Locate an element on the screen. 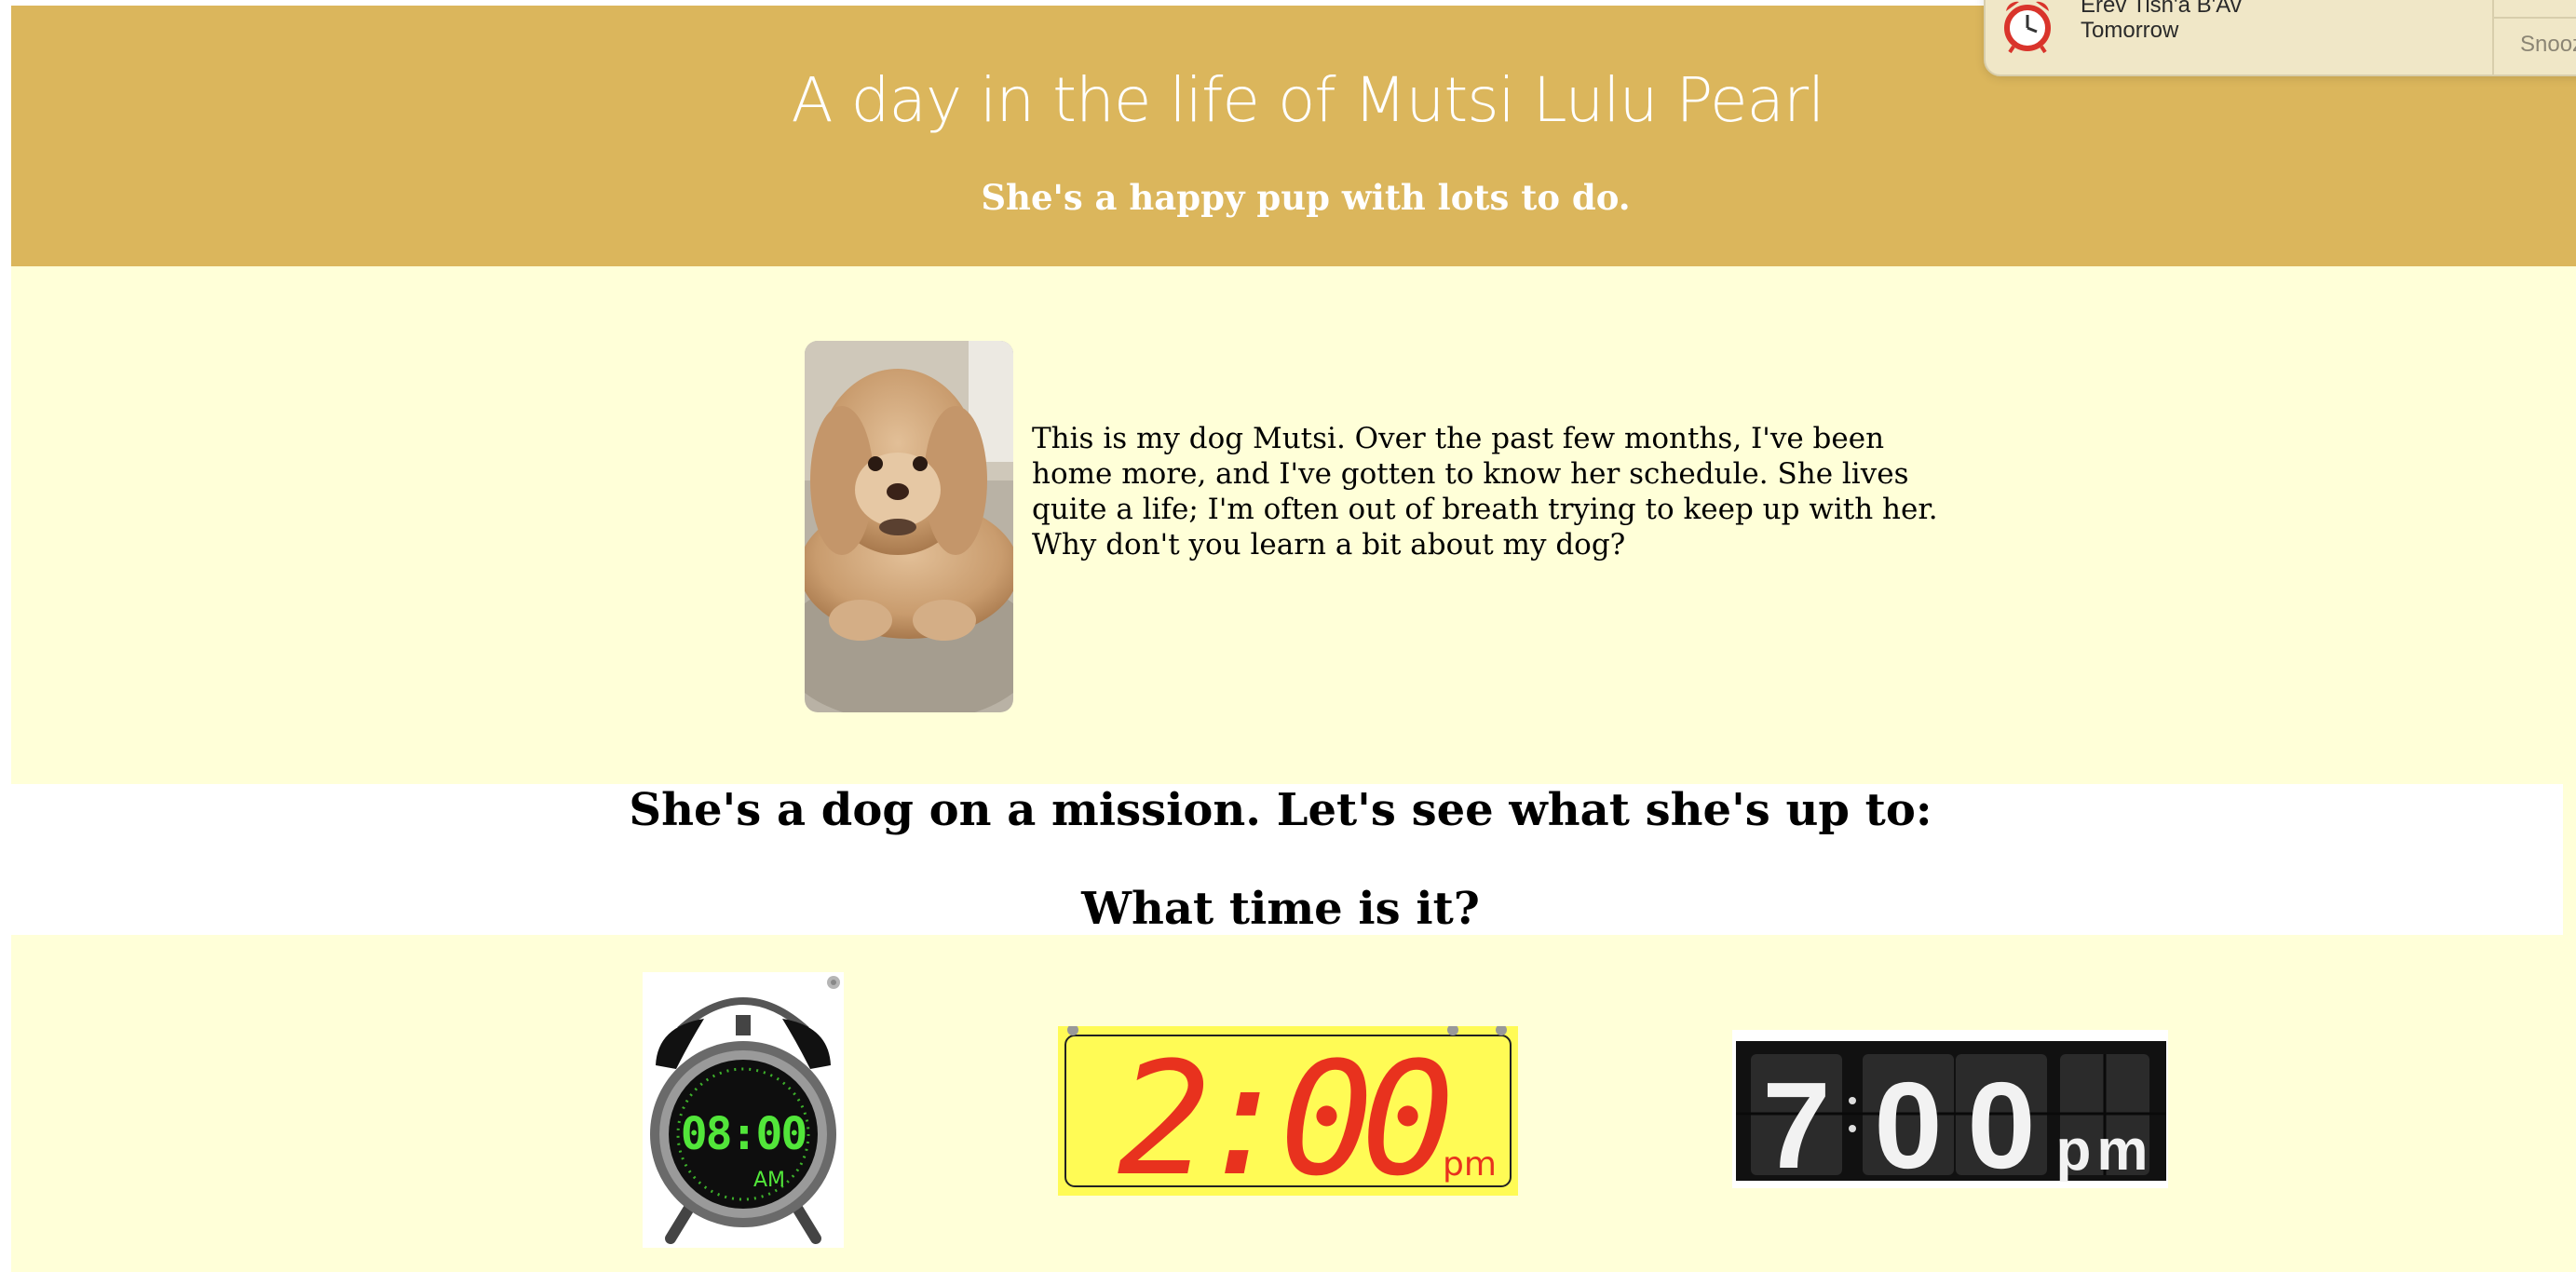 This screenshot has height=1272, width=2576. flip-clock-image: 7 0 0 pm is located at coordinates (1950, 1112).